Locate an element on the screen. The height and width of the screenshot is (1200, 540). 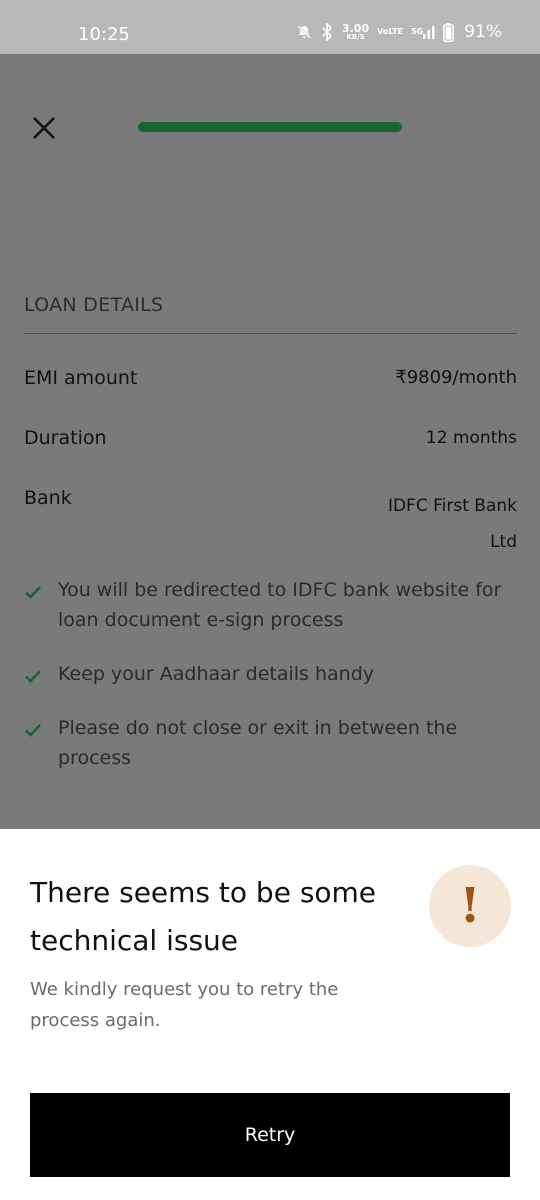
exclamation-icon: ! is located at coordinates (470, 906).